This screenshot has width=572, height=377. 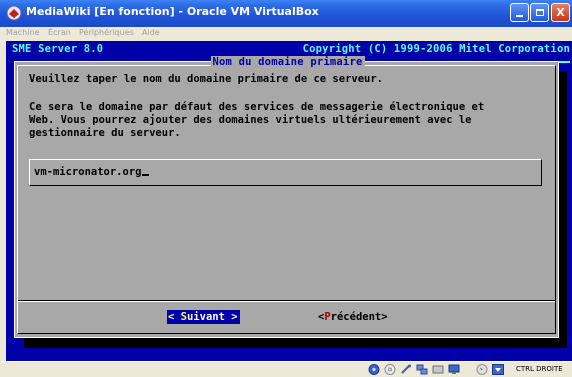 What do you see at coordinates (519, 12) in the screenshot?
I see `minimize-button` at bounding box center [519, 12].